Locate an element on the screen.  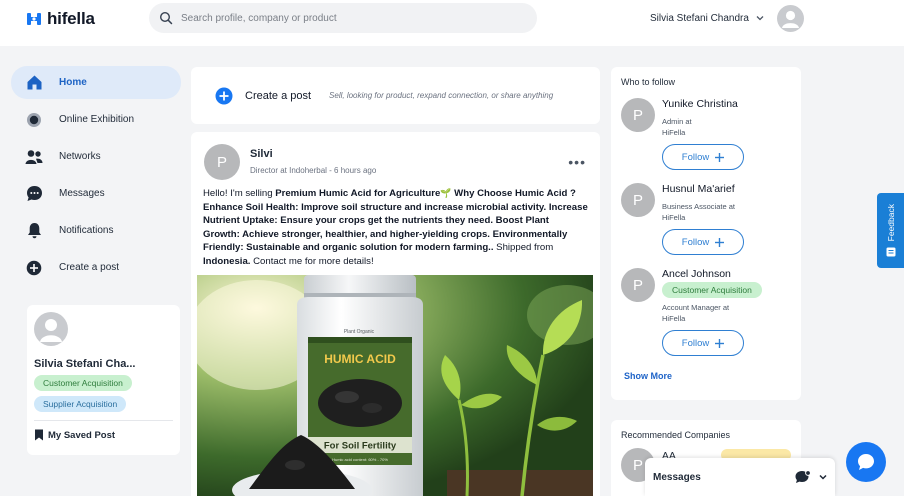
profile-avatar is located at coordinates (51, 329).